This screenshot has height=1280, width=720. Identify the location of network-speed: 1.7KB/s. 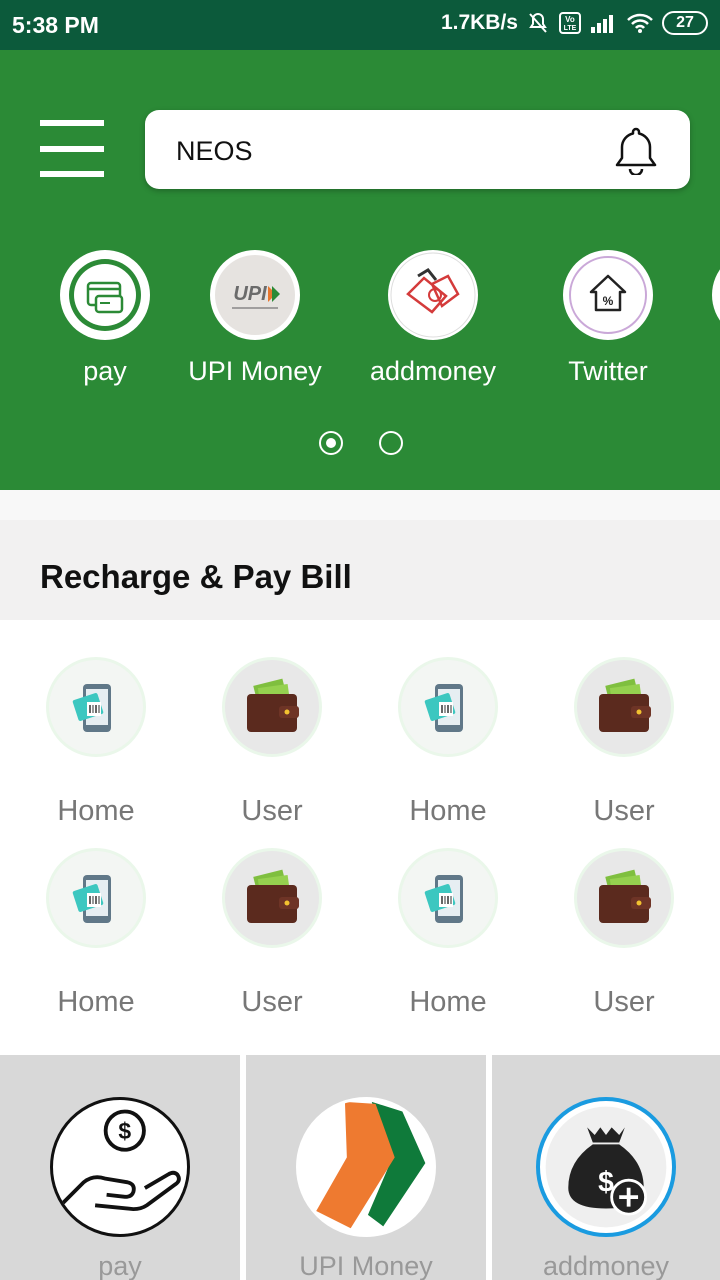
(479, 22).